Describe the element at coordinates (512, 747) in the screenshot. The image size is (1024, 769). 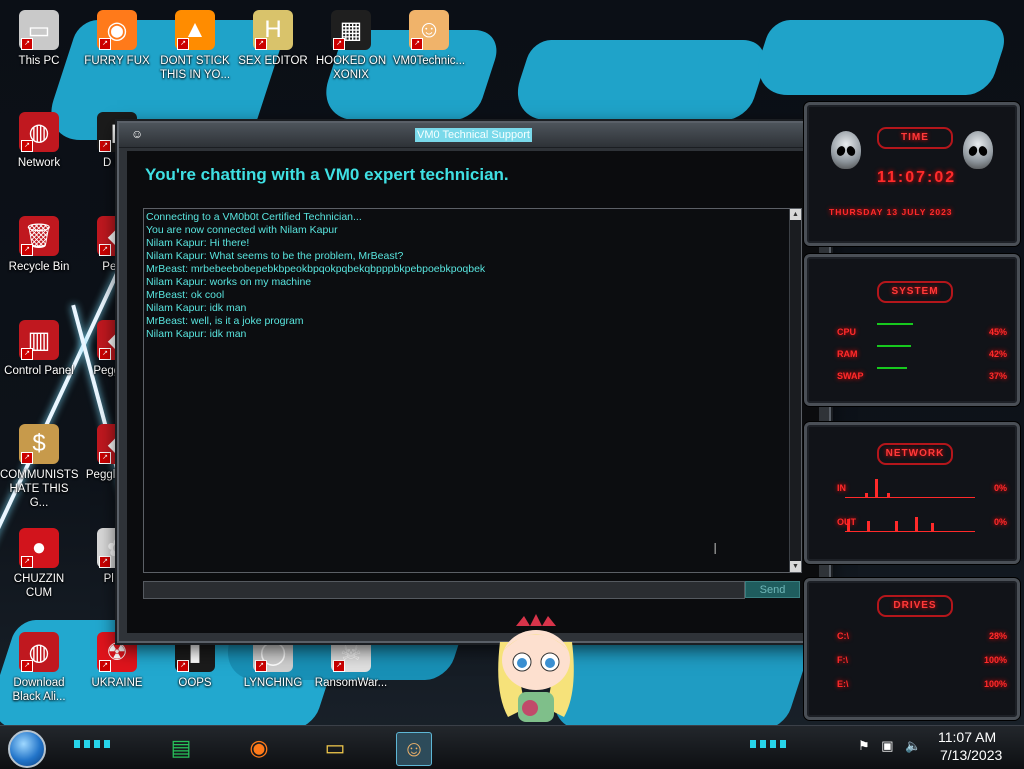
I see `taskbar: ▤ ◉ ▭ ☺ ⚑ ▣ 🔈 11:07 AM 7/13/2023` at that location.